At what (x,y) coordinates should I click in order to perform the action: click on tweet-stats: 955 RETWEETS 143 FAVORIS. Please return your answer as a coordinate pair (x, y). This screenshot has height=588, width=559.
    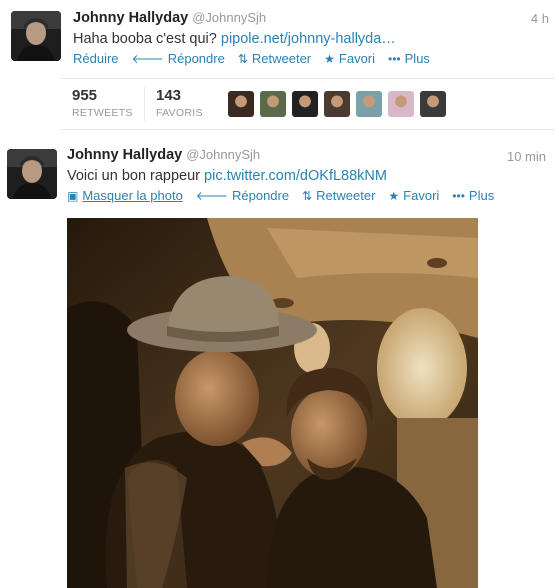
    Looking at the image, I should click on (307, 104).